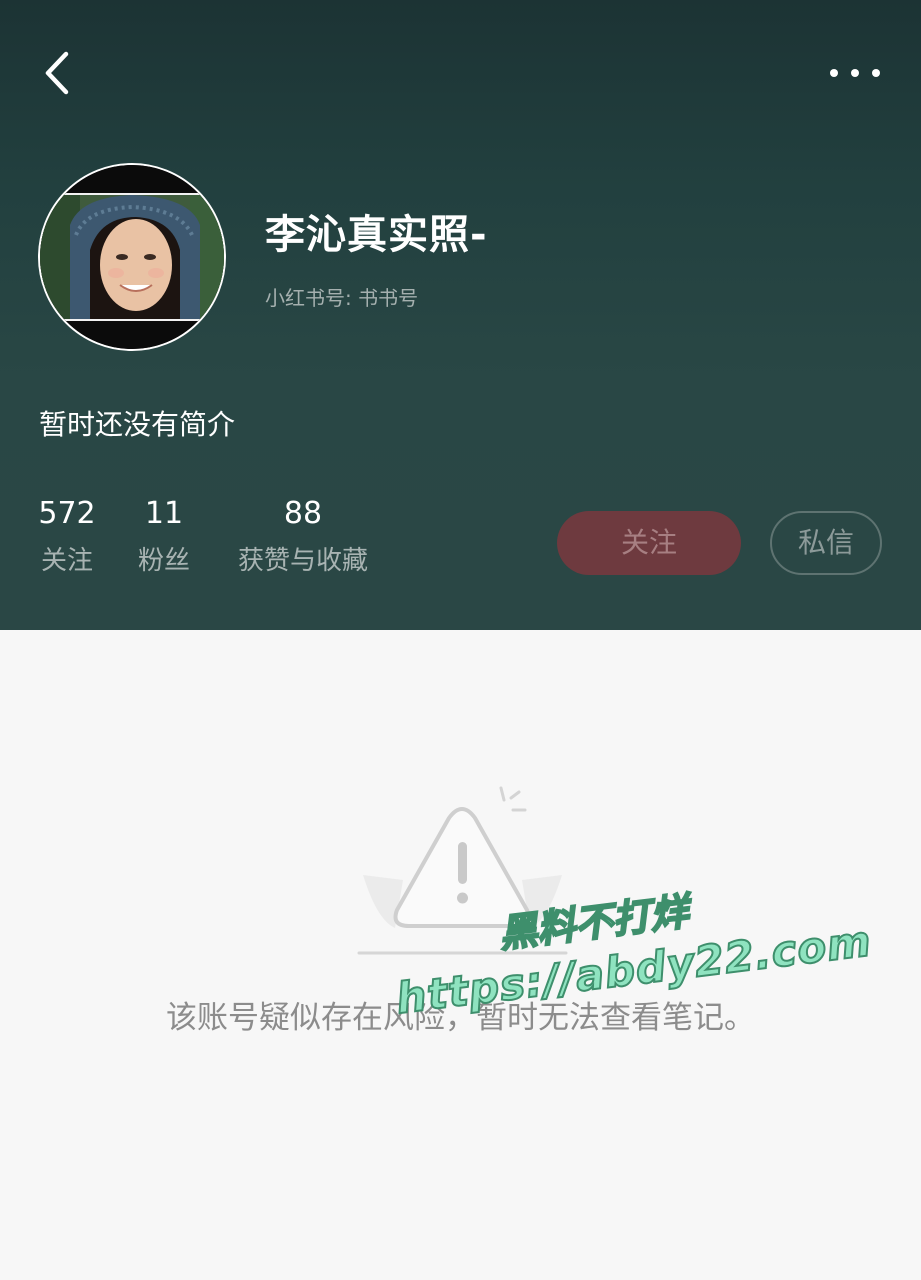 This screenshot has height=1280, width=921. I want to click on stat-label: 粉丝, so click(163, 561).